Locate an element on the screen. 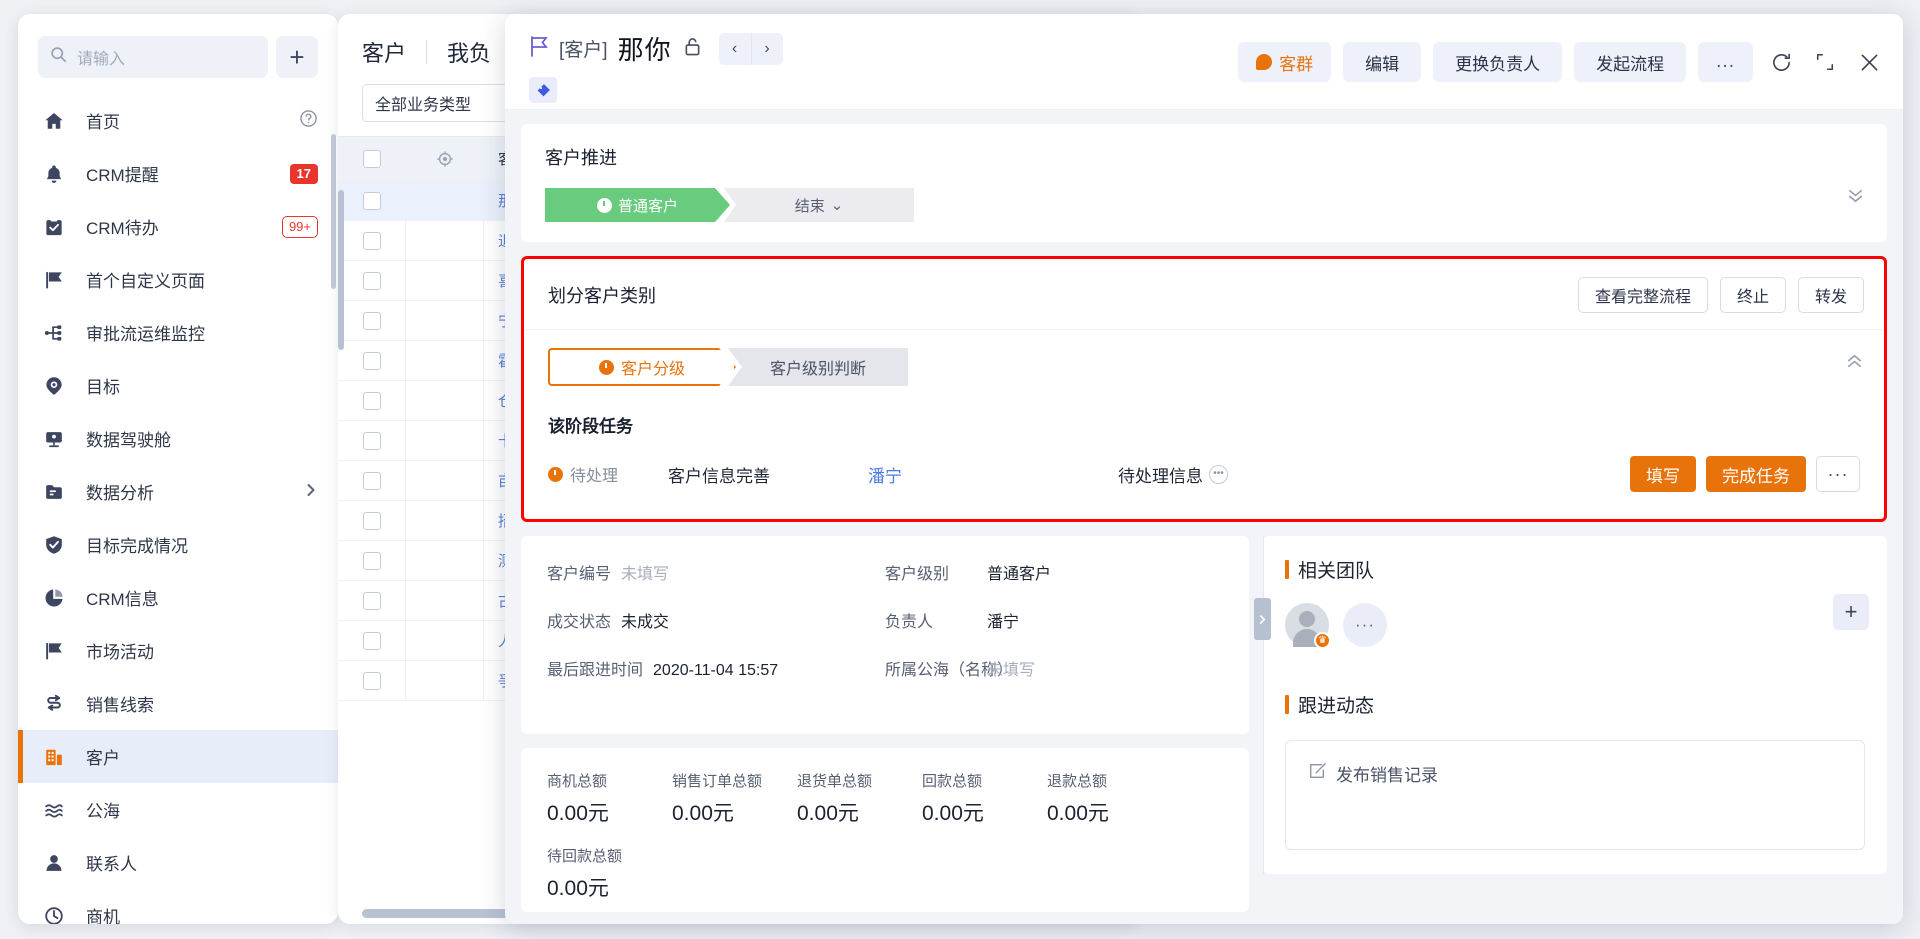 Image resolution: width=1920 pixels, height=939 pixels. refresh-icon is located at coordinates (1781, 62).